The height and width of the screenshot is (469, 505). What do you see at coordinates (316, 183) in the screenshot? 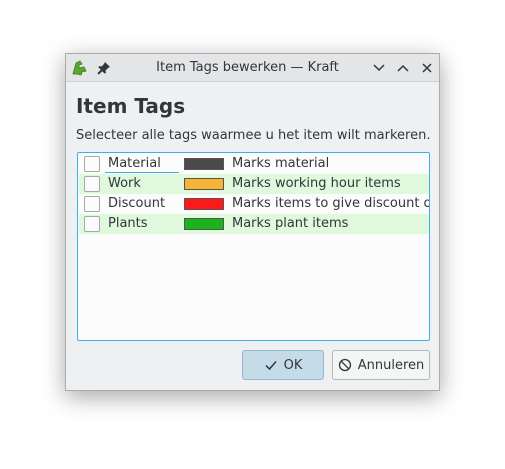
I see `tag-description: Marks working hour items` at bounding box center [316, 183].